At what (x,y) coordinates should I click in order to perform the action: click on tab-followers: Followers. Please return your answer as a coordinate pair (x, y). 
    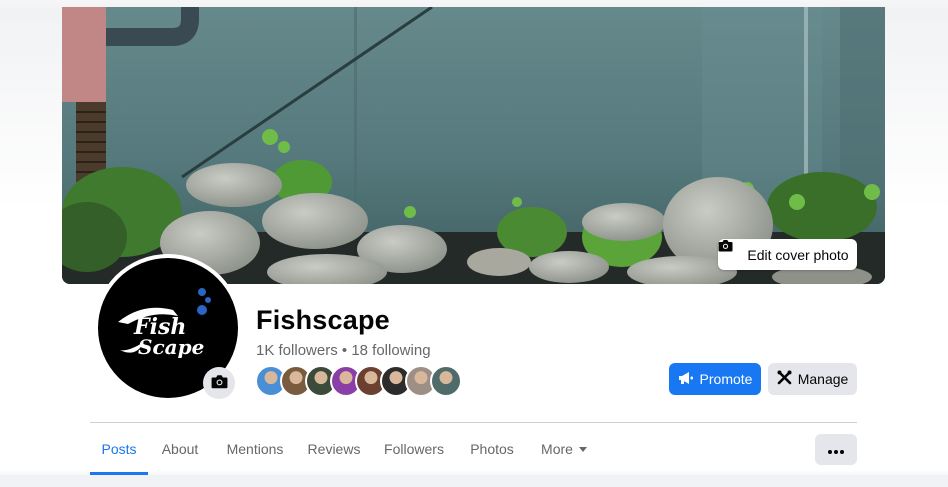
    Looking at the image, I should click on (414, 449).